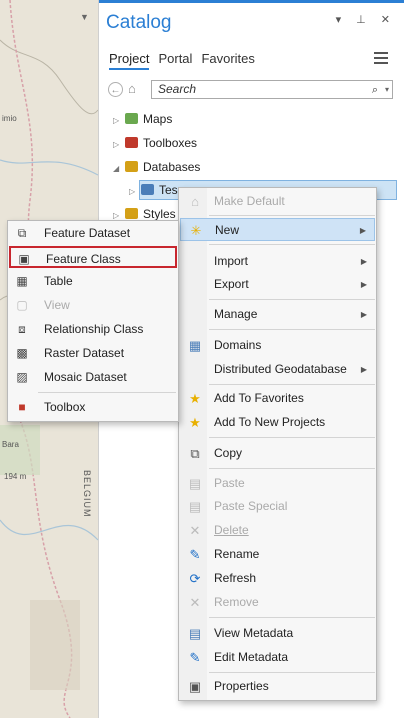  What do you see at coordinates (259, 398) in the screenshot?
I see `menu-item-label: Add To Favorites` at bounding box center [259, 398].